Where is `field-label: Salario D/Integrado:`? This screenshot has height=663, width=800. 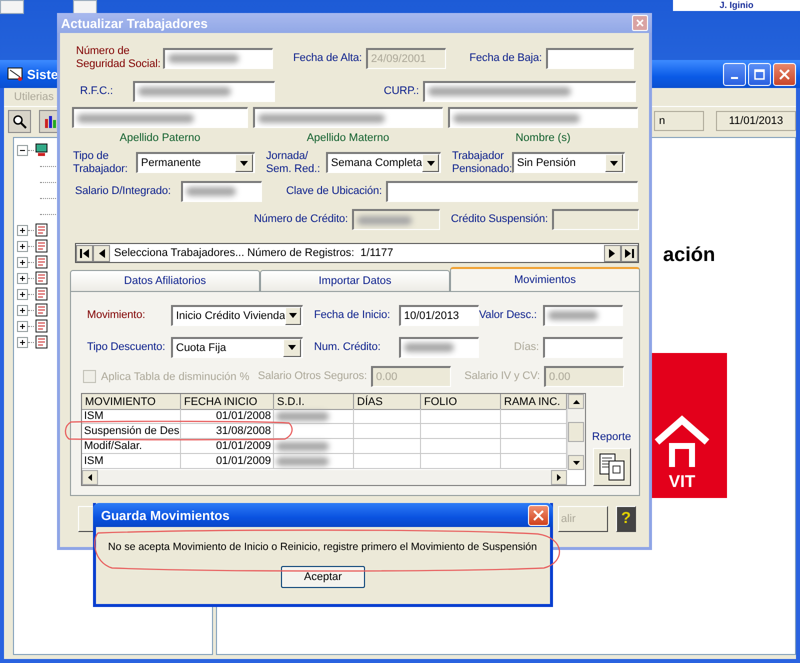
field-label: Salario D/Integrado: is located at coordinates (123, 191).